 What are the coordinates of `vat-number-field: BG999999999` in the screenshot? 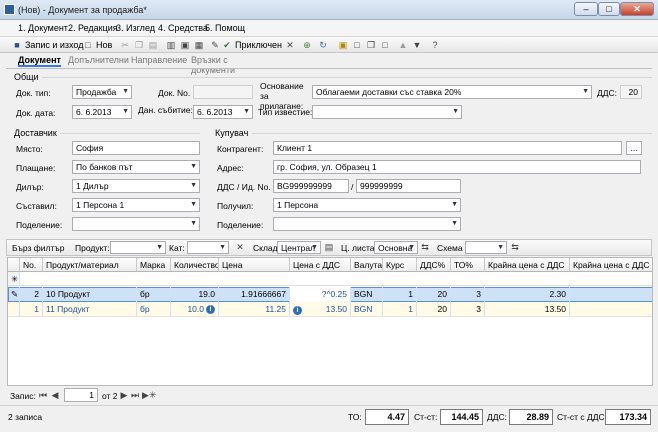 It's located at (311, 186).